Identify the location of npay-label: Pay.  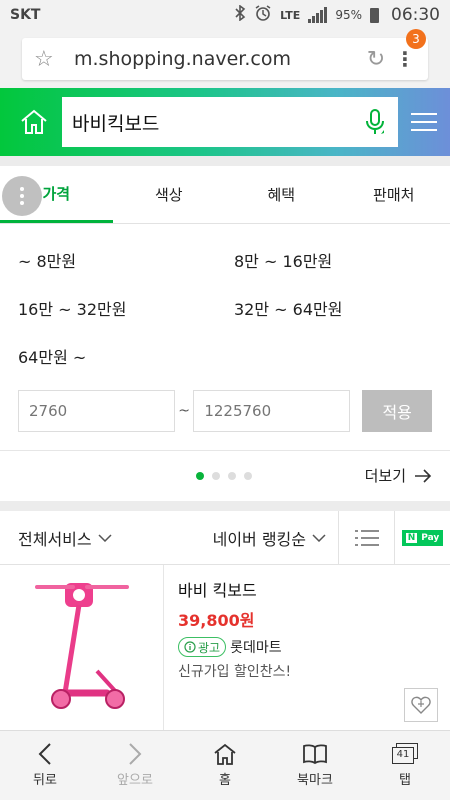
(430, 537).